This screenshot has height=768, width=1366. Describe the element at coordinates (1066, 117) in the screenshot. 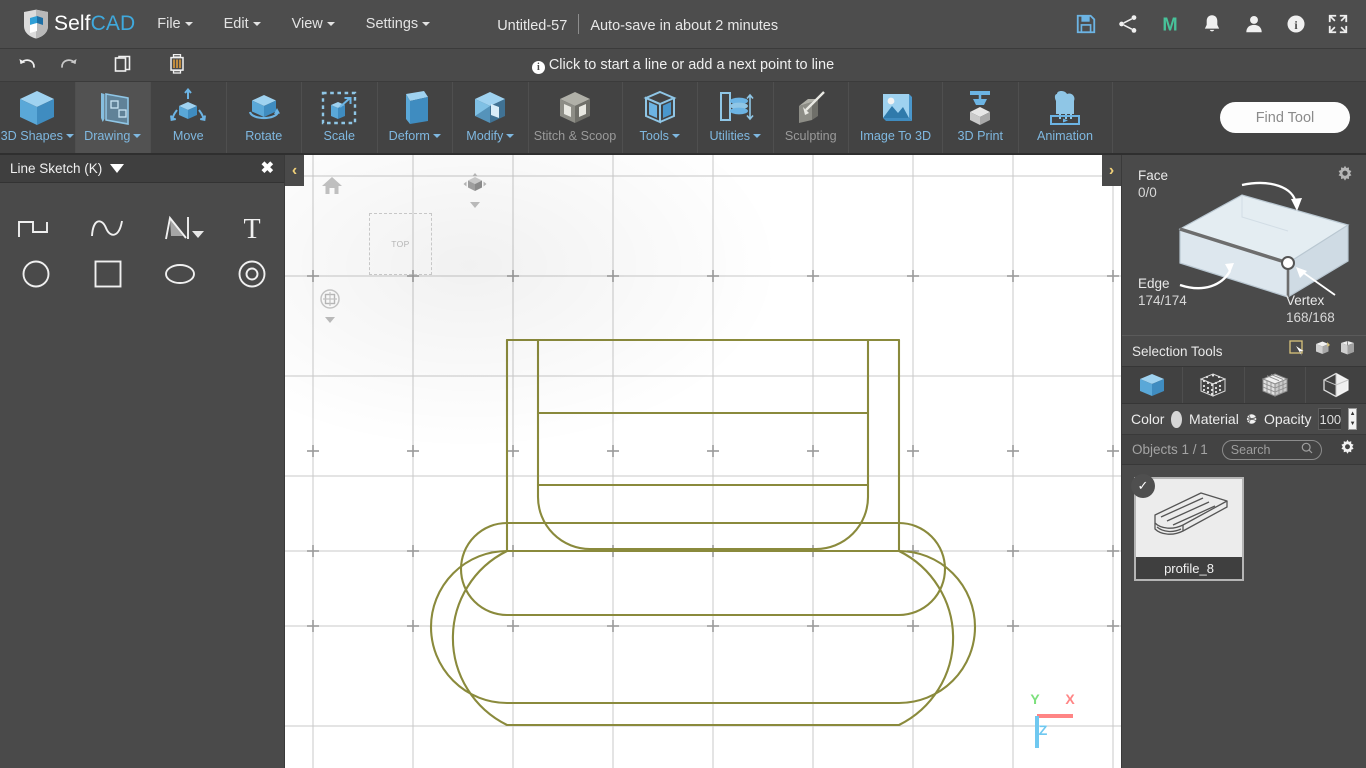

I see `tab-animation: Animation` at that location.